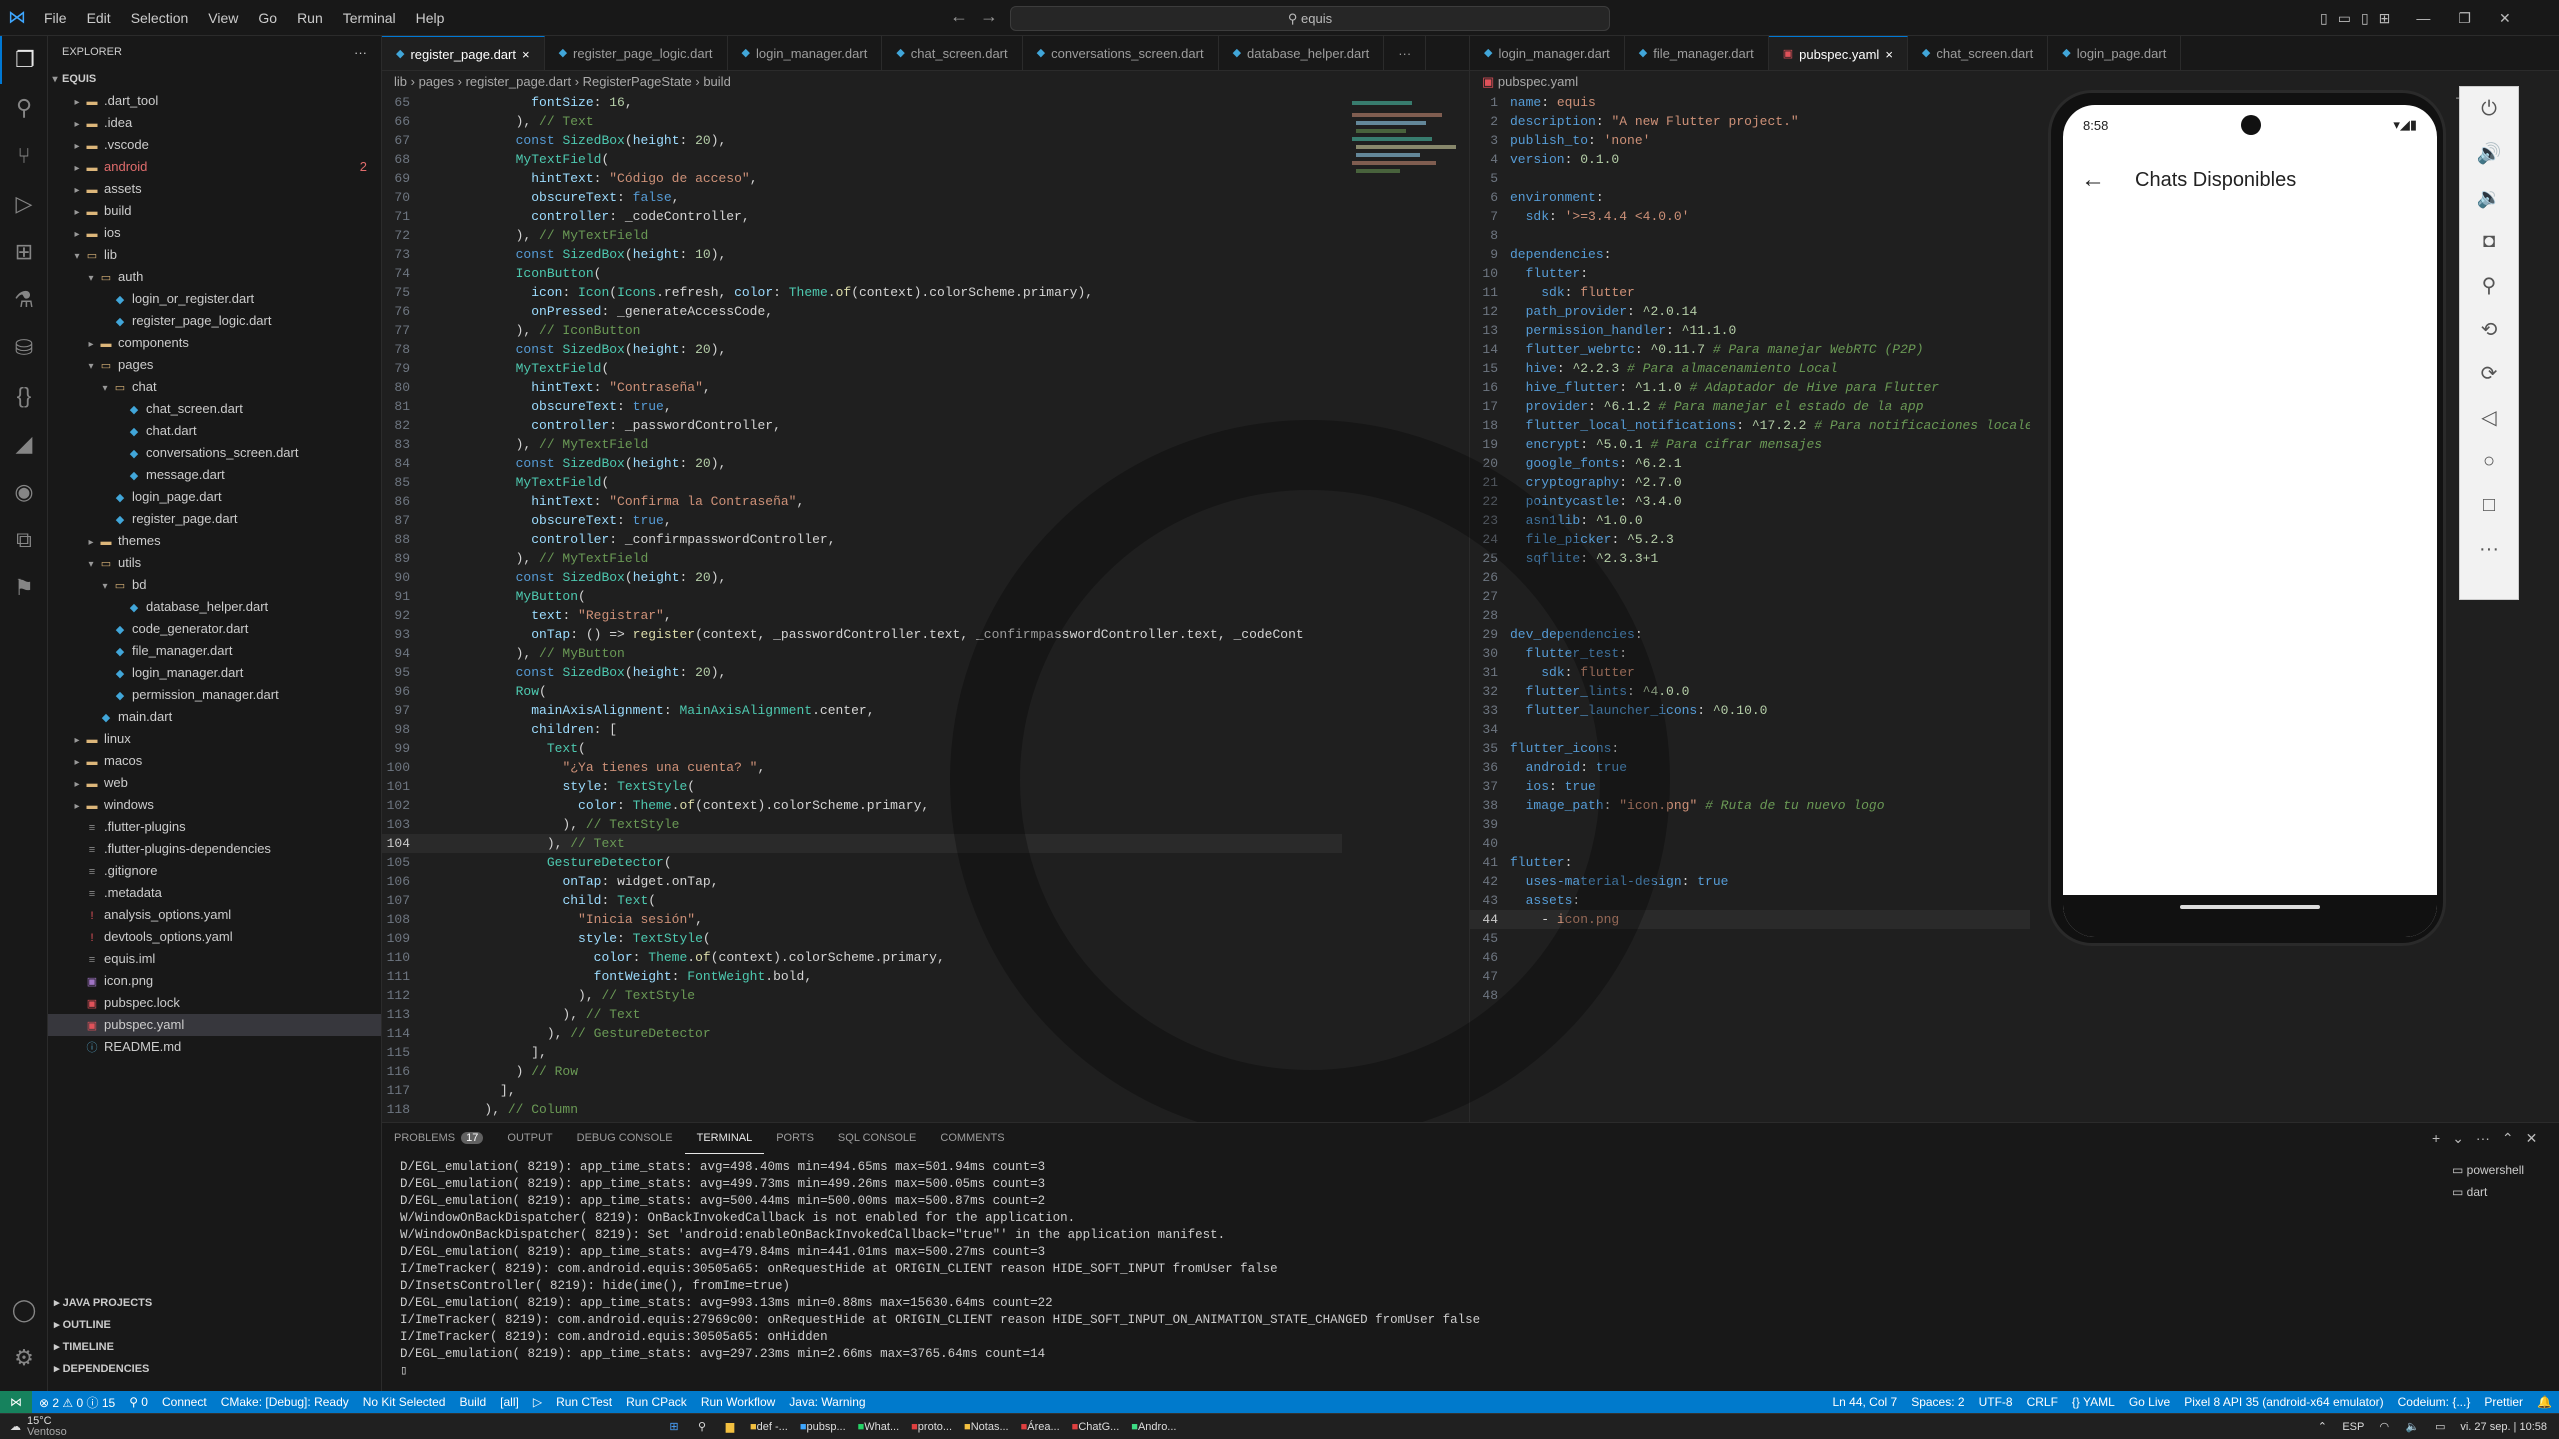  What do you see at coordinates (214, 893) in the screenshot?
I see `tree-item: ≡ .metadata` at bounding box center [214, 893].